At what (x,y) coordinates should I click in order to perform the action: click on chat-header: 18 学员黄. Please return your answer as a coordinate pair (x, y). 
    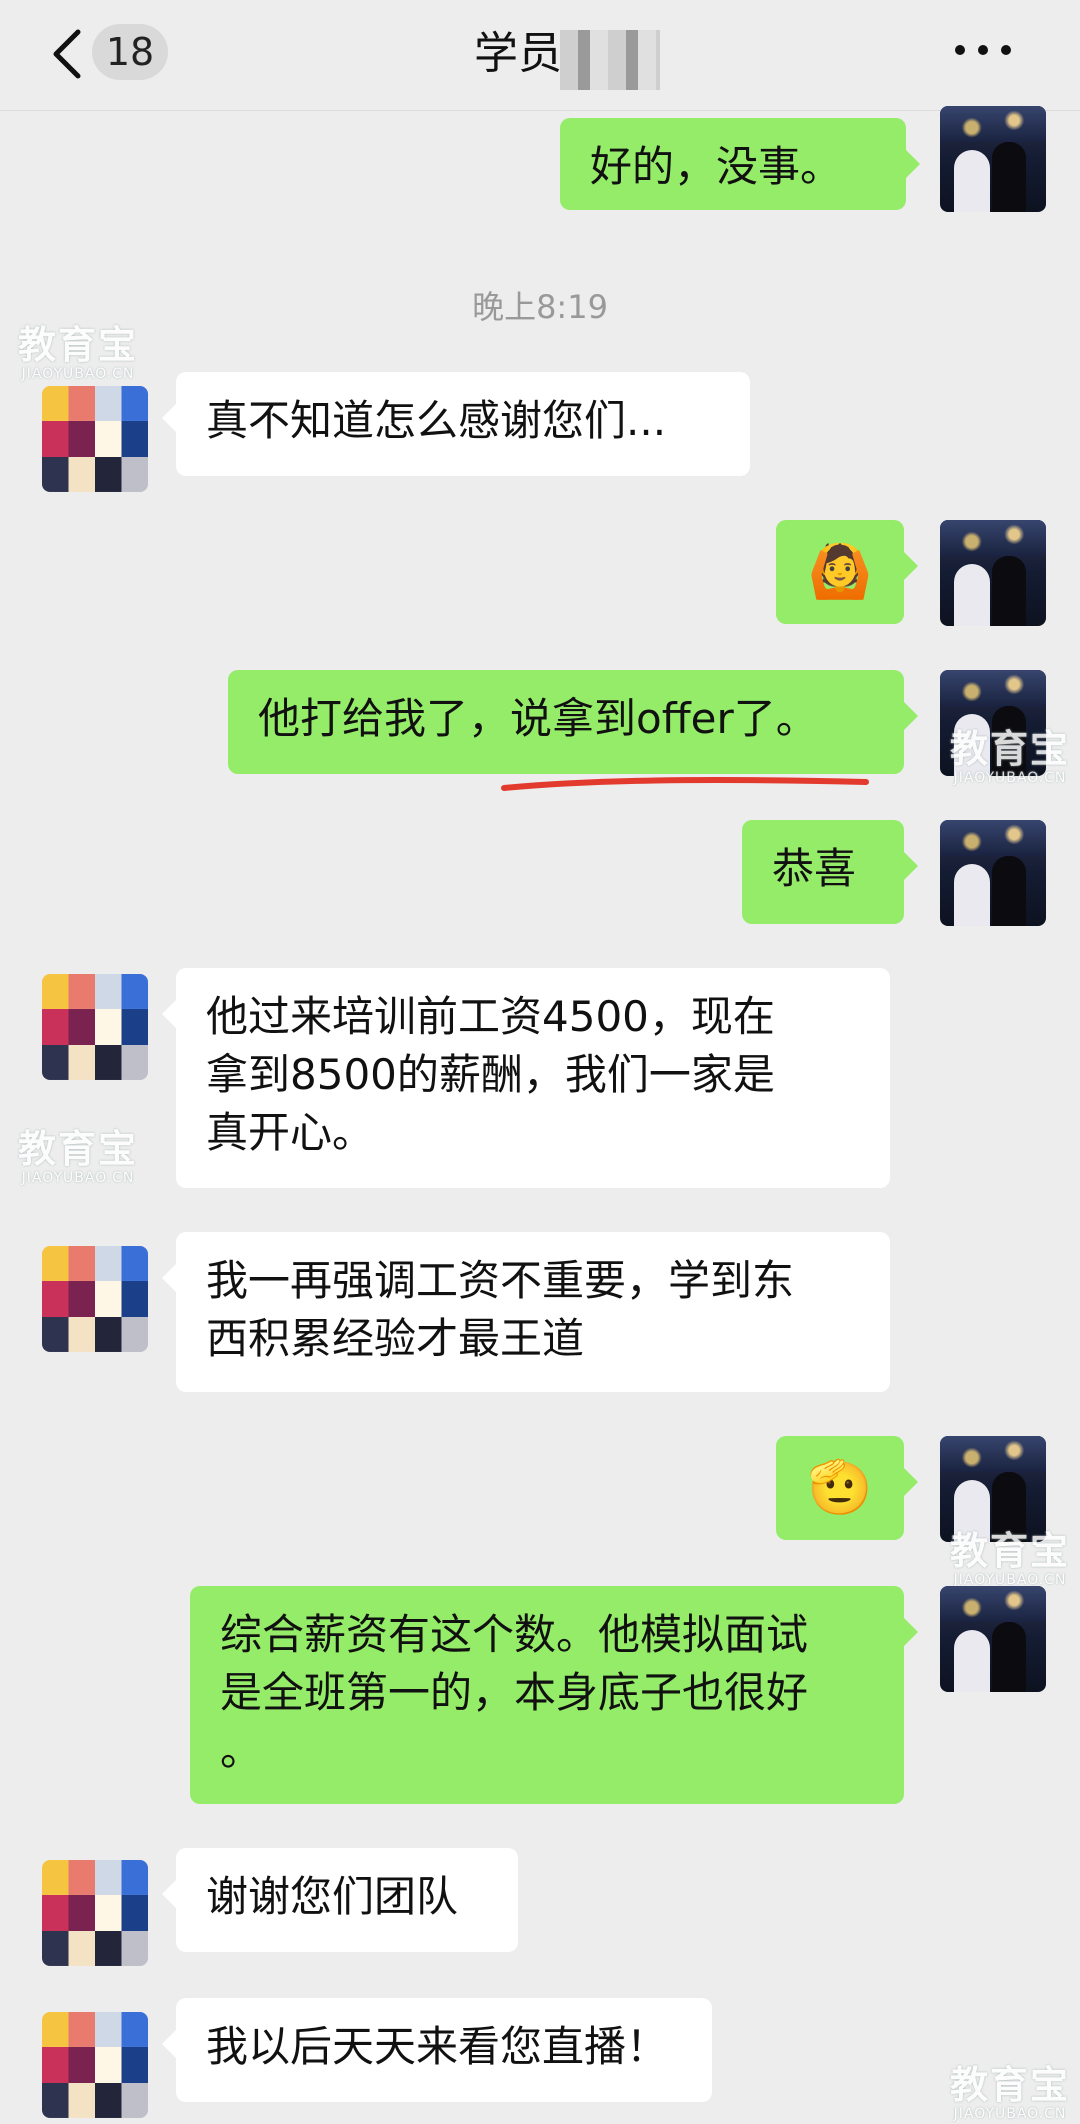
    Looking at the image, I should click on (540, 55).